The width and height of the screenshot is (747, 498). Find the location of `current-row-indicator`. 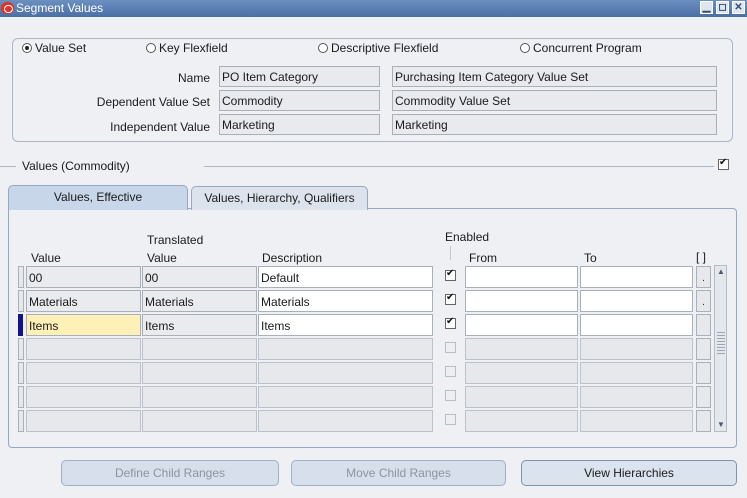

current-row-indicator is located at coordinates (20, 325).